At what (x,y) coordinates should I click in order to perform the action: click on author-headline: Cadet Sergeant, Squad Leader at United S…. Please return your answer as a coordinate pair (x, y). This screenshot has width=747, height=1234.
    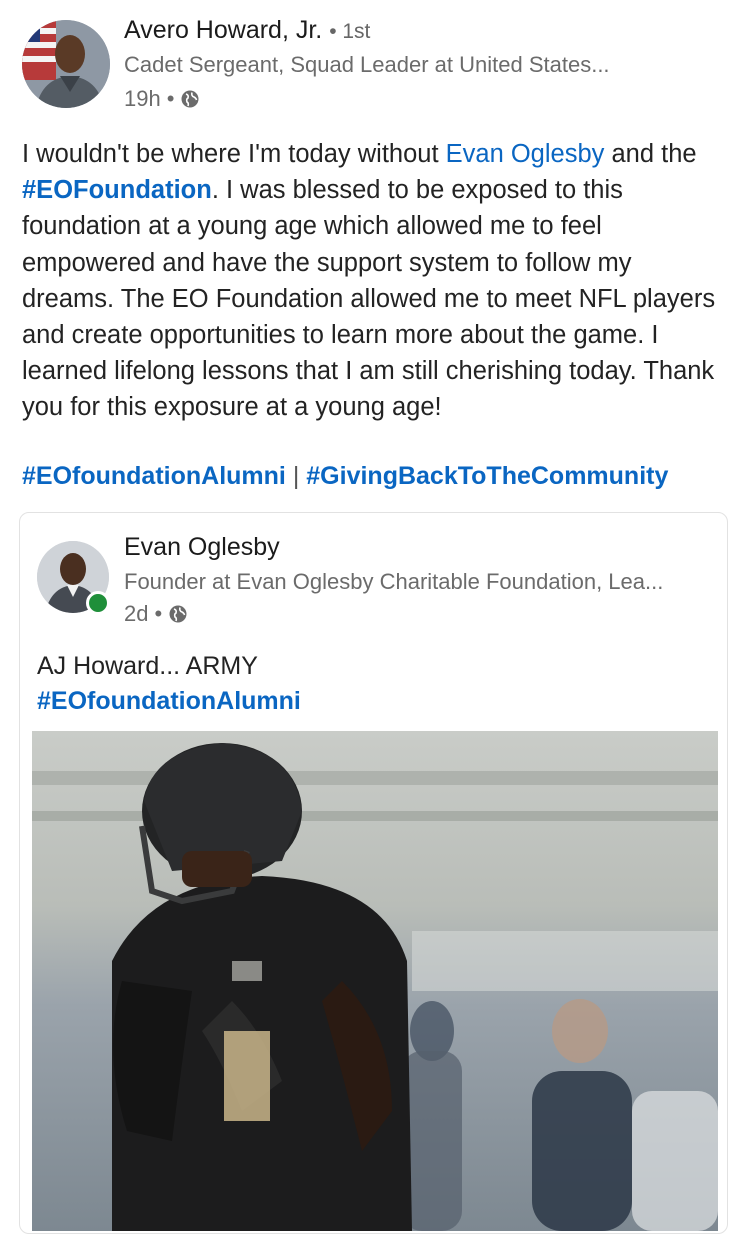
    Looking at the image, I should click on (367, 64).